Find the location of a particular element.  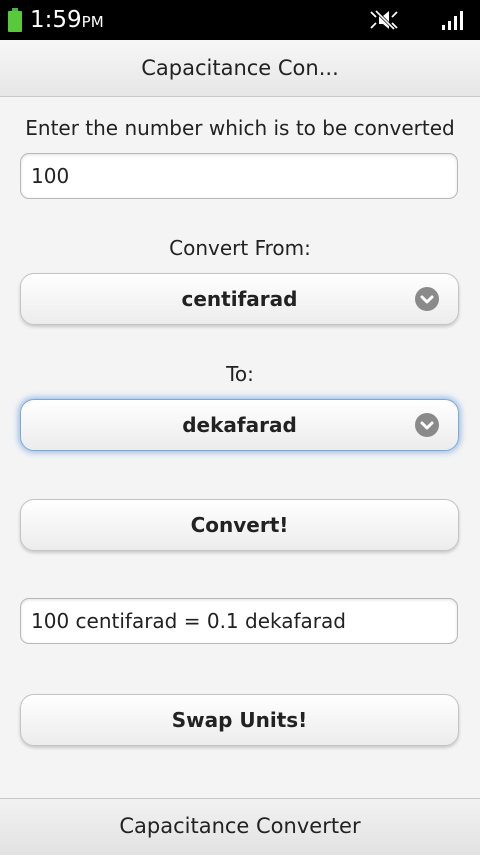

battery-icon is located at coordinates (15, 20).